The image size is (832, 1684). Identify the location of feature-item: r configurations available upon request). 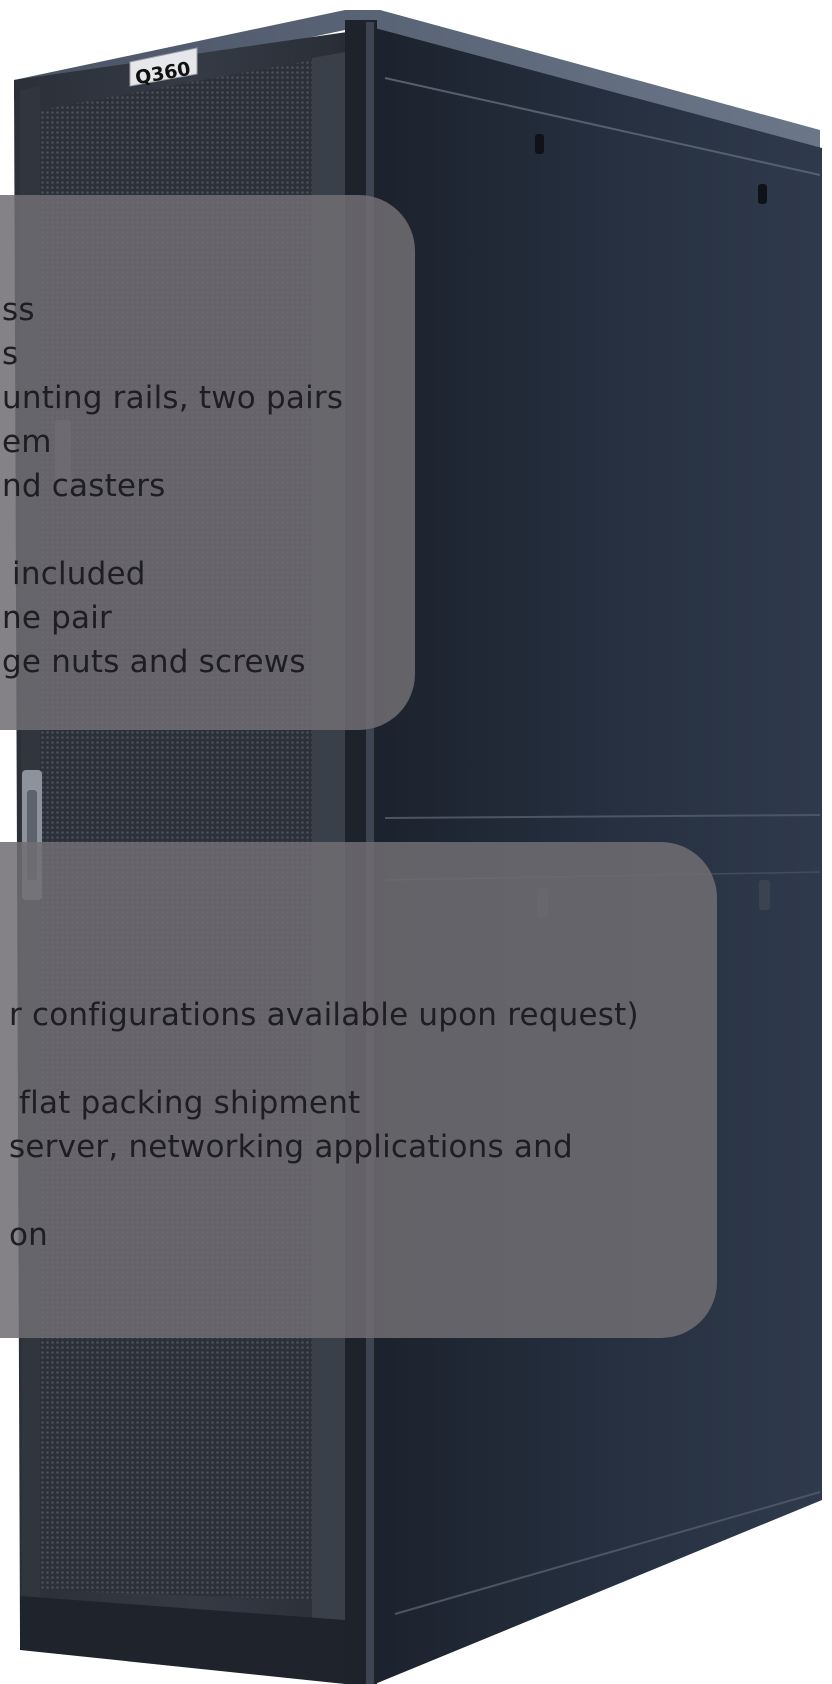
(324, 1015).